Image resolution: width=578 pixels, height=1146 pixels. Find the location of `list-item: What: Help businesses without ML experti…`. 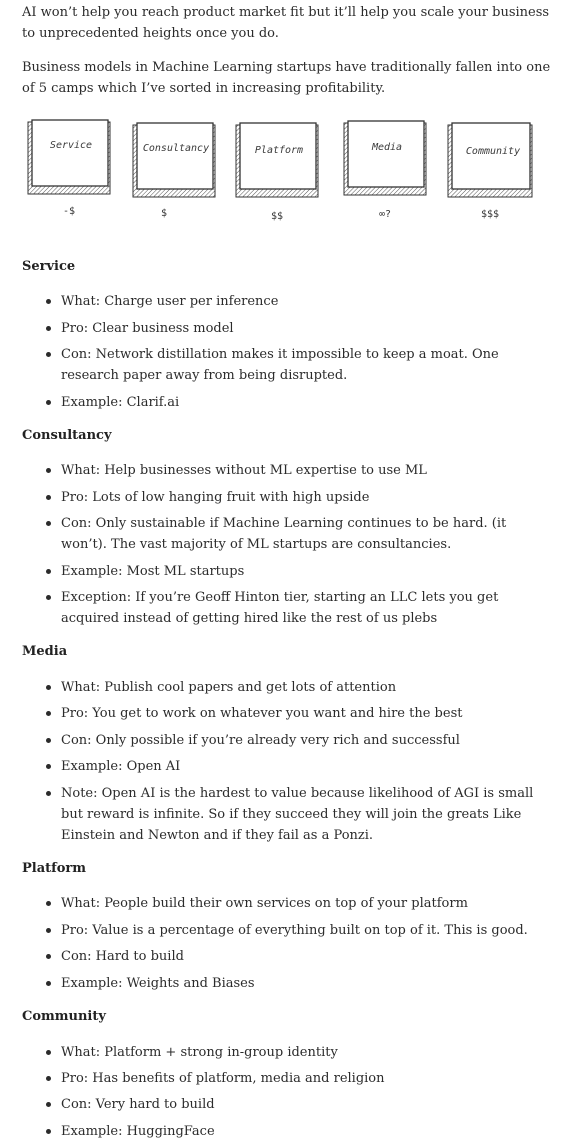

list-item: What: Help businesses without ML experti… is located at coordinates (244, 470).